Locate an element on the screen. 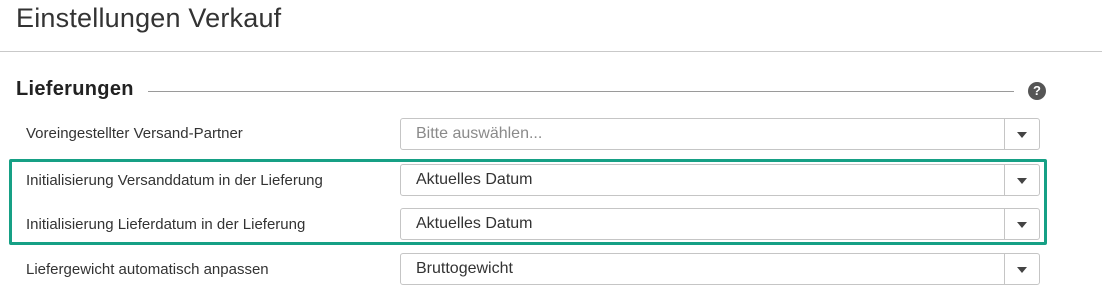  title-divider is located at coordinates (551, 51).